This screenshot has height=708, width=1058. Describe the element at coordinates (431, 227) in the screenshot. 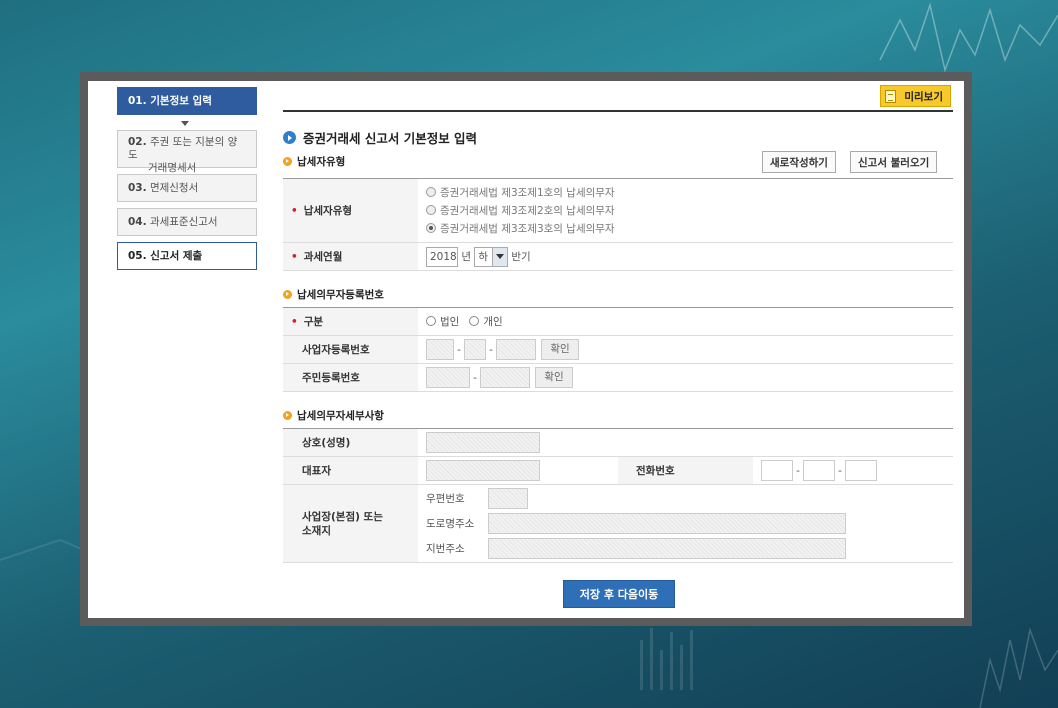

I see `radio-checked-icon` at that location.